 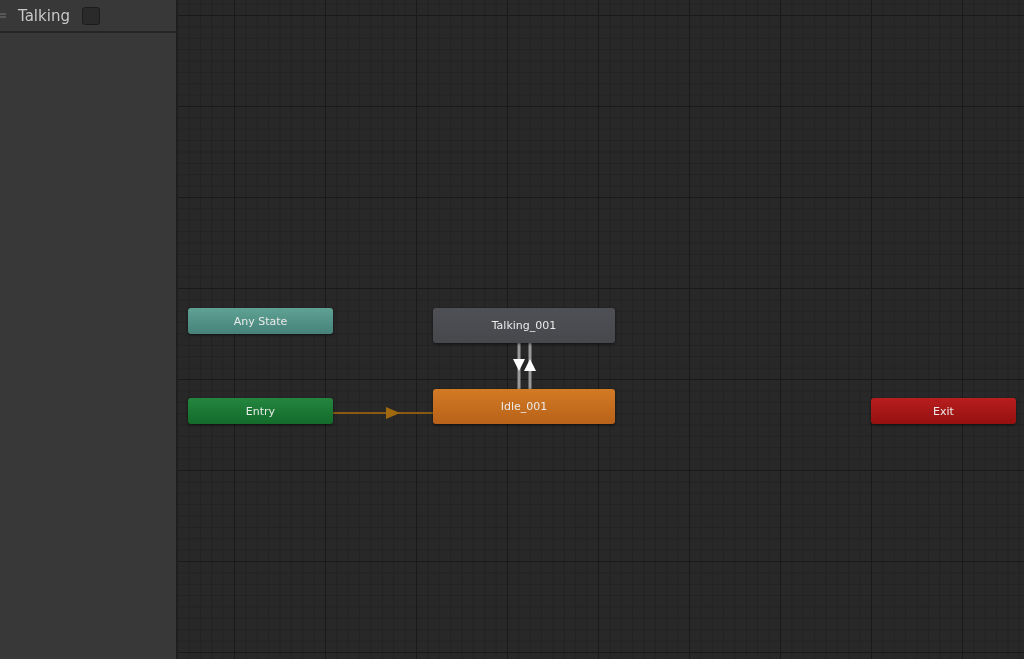 What do you see at coordinates (3, 15) in the screenshot?
I see `drag-handle-icon` at bounding box center [3, 15].